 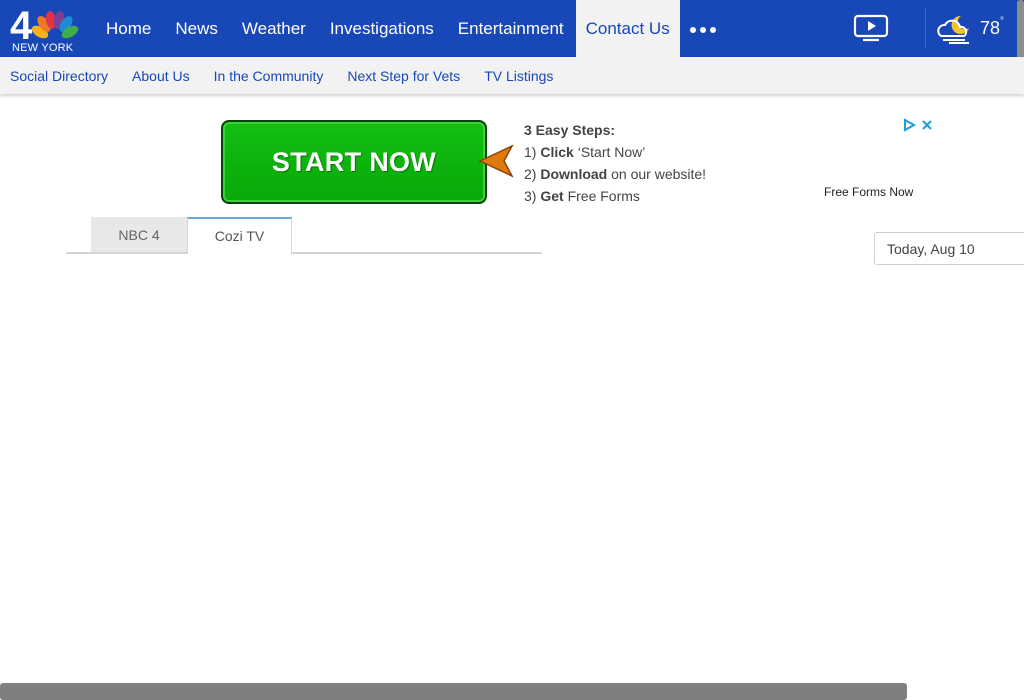 I want to click on ad-step-2: 2) Download on our website!, so click(x=615, y=174).